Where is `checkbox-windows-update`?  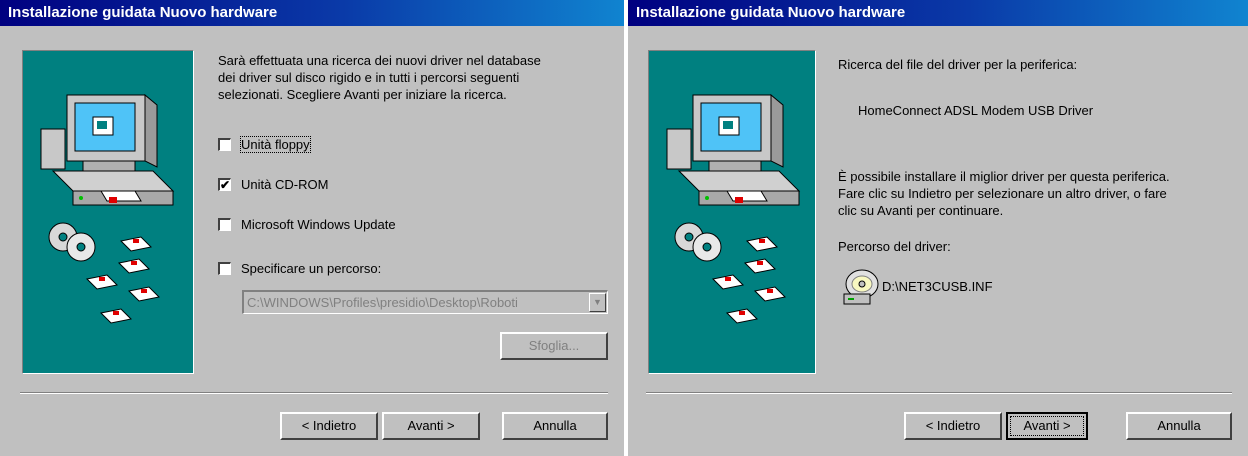
checkbox-windows-update is located at coordinates (224, 224).